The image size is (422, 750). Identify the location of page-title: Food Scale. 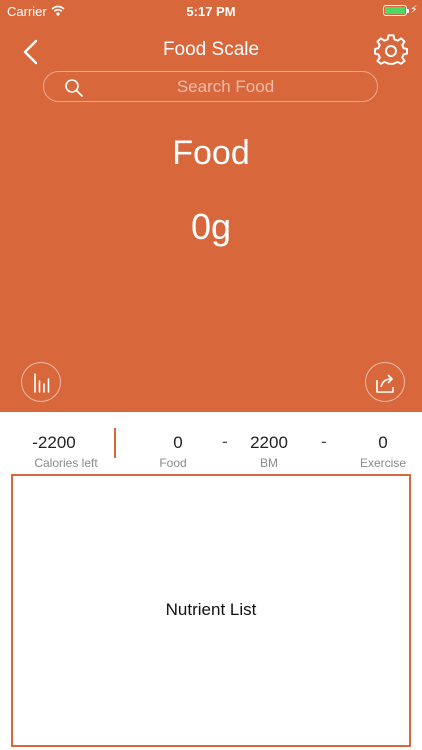
(211, 49).